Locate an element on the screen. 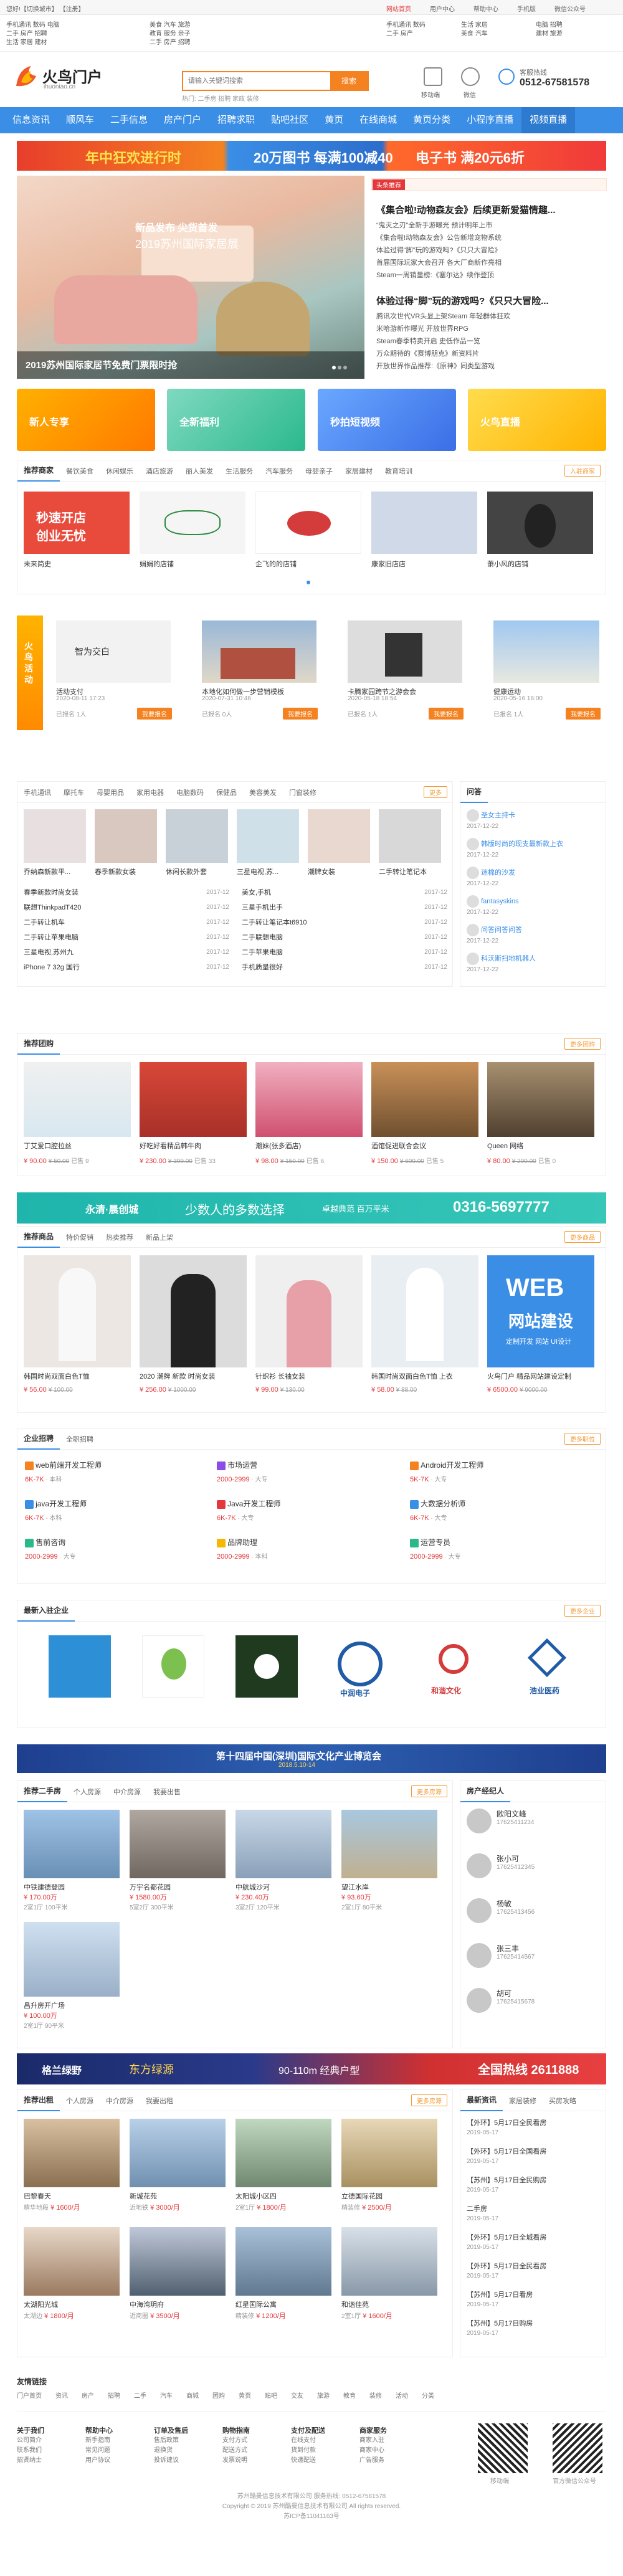 This screenshot has width=623, height=2576. tab: 特价促销 is located at coordinates (80, 1237).